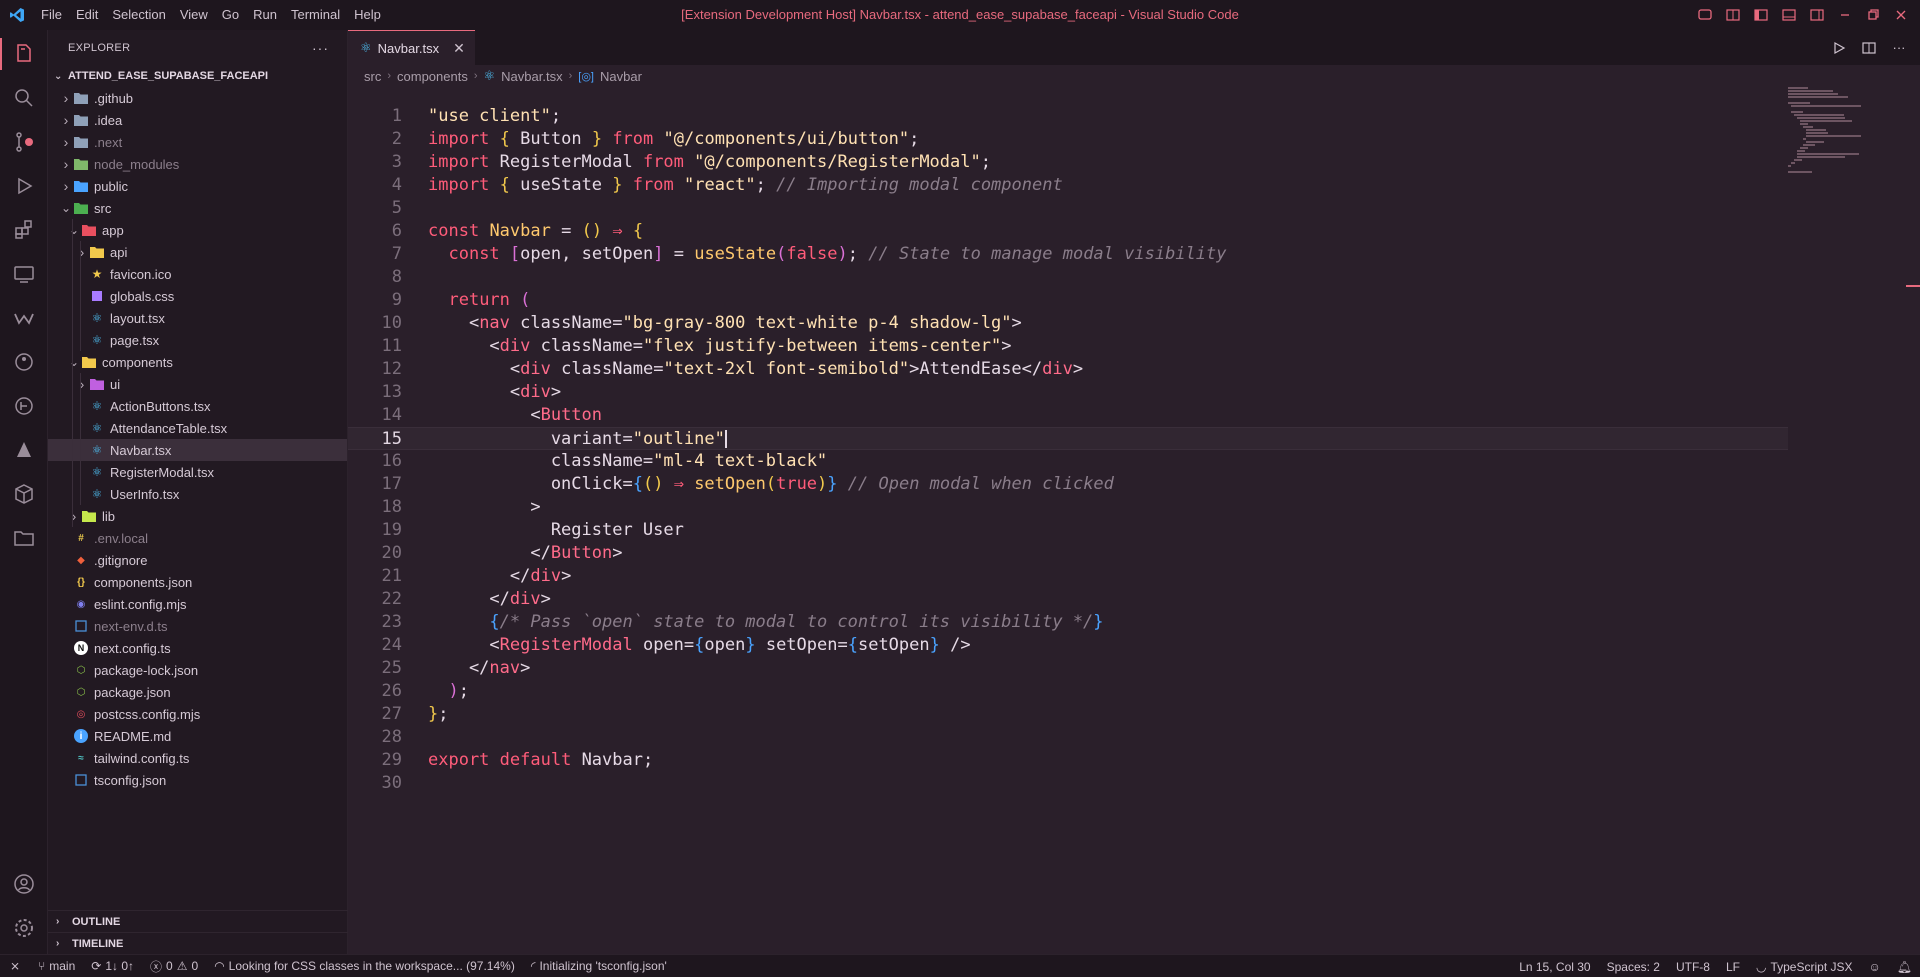 The height and width of the screenshot is (977, 1920). What do you see at coordinates (1068, 576) in the screenshot?
I see `code-line: 21 </div>` at bounding box center [1068, 576].